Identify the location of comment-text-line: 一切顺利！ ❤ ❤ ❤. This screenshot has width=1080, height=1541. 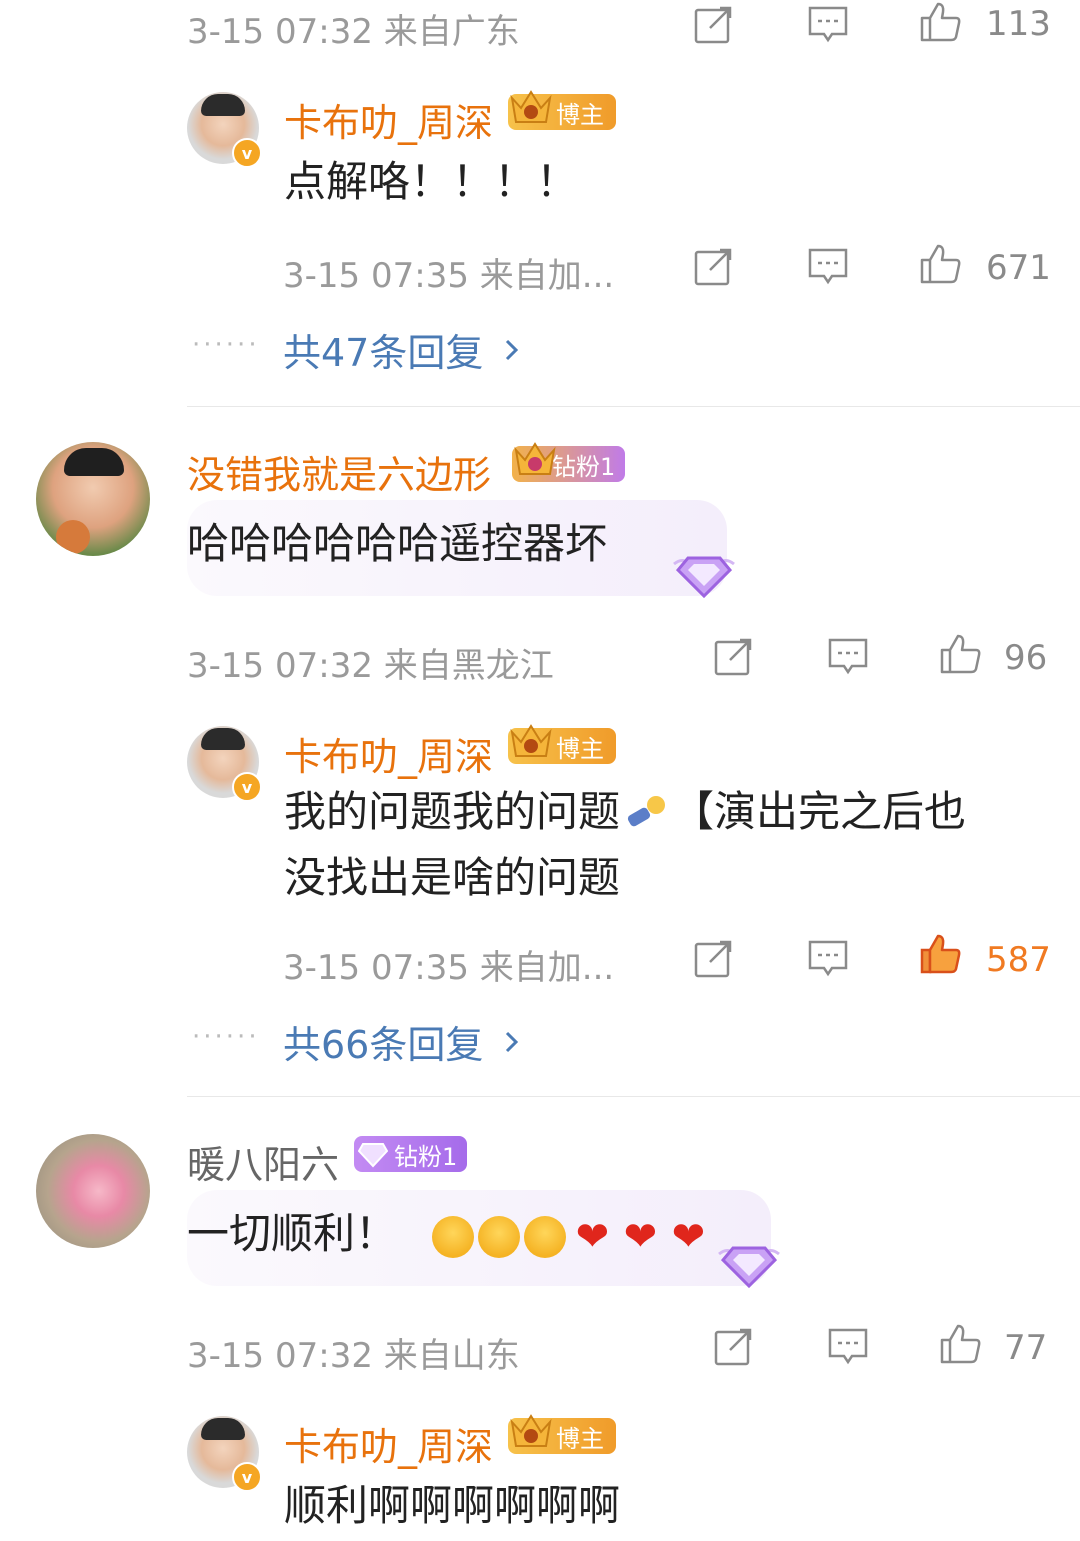
(450, 1234).